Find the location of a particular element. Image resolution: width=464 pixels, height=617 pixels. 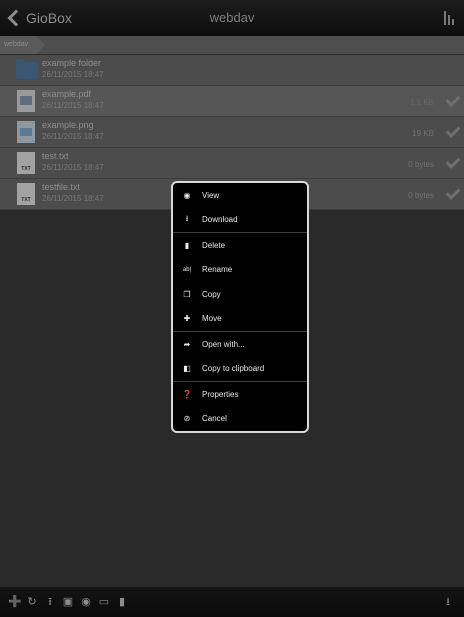

file-row-test-txt: TXT test.txt 26/11/2015 18:47 0 bytes is located at coordinates (232, 163).